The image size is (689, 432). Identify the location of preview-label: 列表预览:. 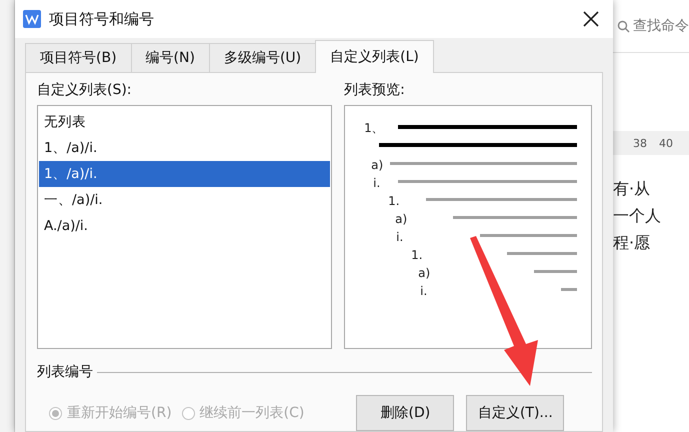
(375, 90).